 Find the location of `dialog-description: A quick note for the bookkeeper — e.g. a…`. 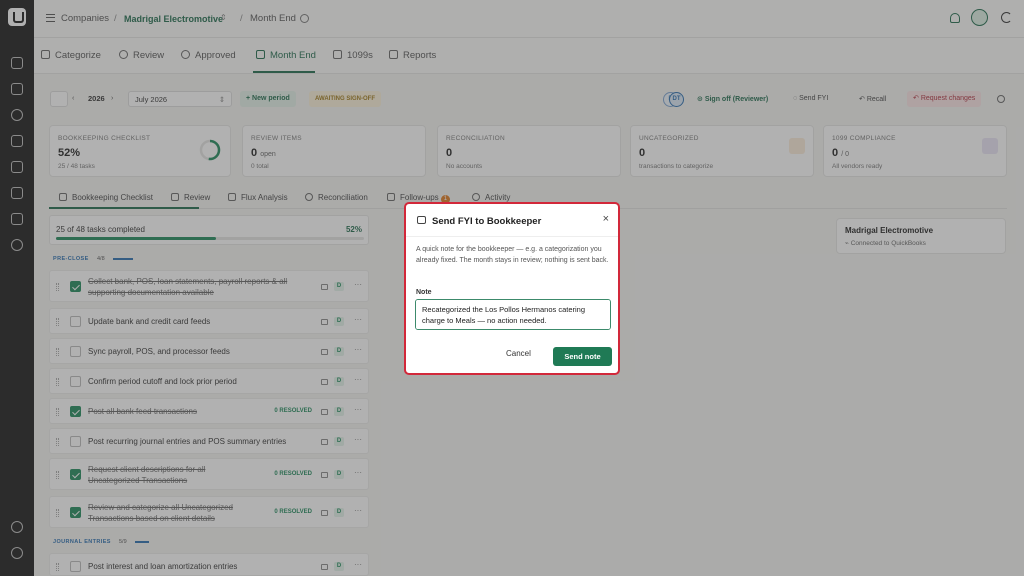

dialog-description: A quick note for the bookkeeper — e.g. a… is located at coordinates (512, 255).